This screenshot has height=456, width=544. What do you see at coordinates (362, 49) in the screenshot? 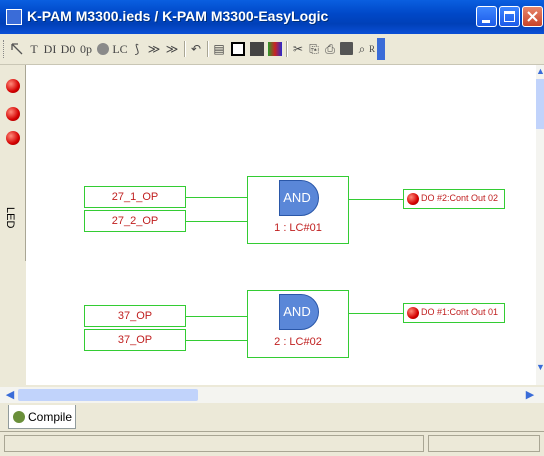
I see `open-button: ⌕` at bounding box center [362, 49].